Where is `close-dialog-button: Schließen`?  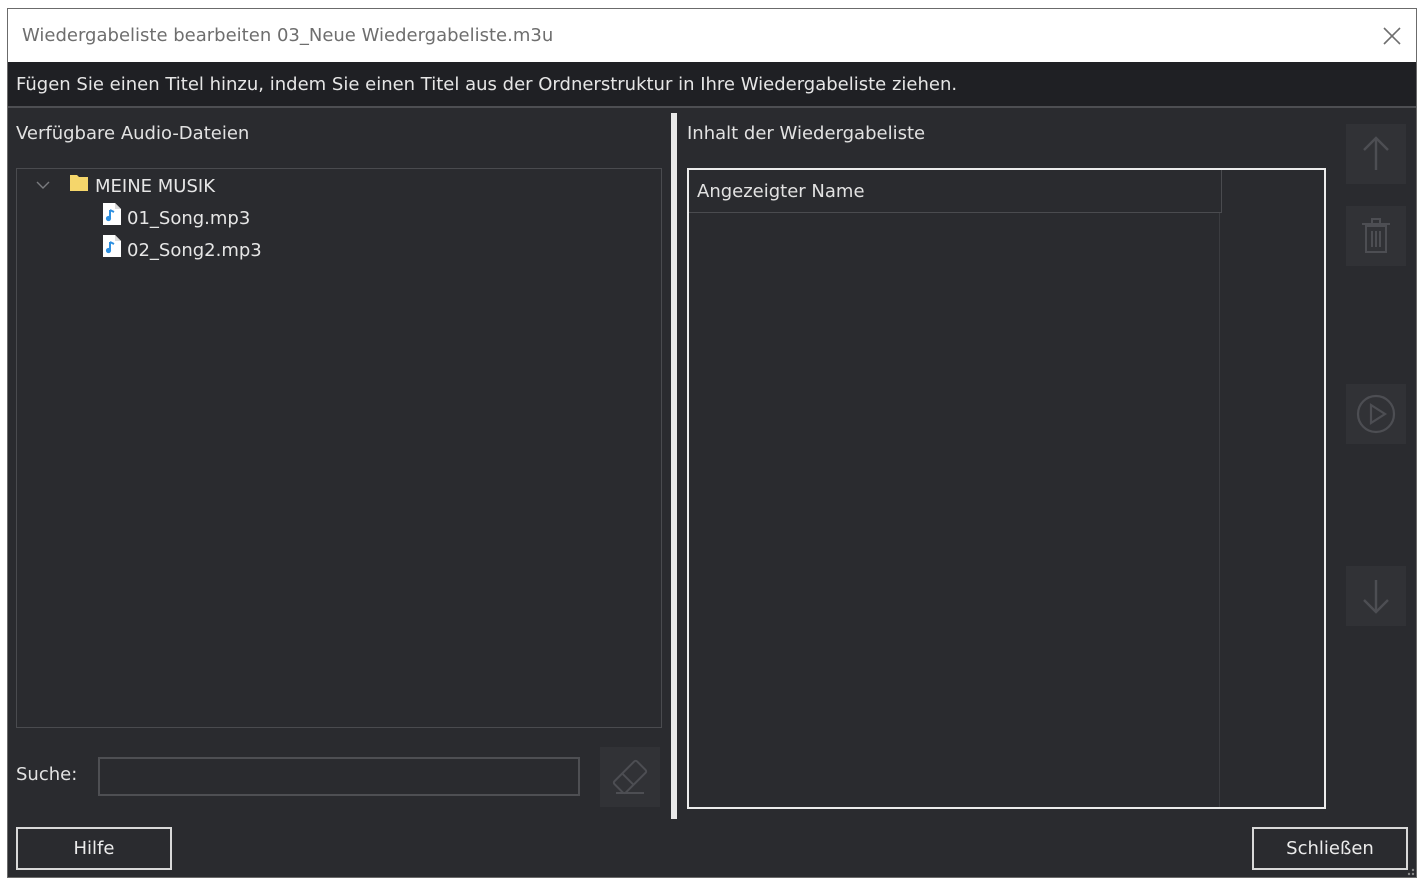 close-dialog-button: Schließen is located at coordinates (1330, 848).